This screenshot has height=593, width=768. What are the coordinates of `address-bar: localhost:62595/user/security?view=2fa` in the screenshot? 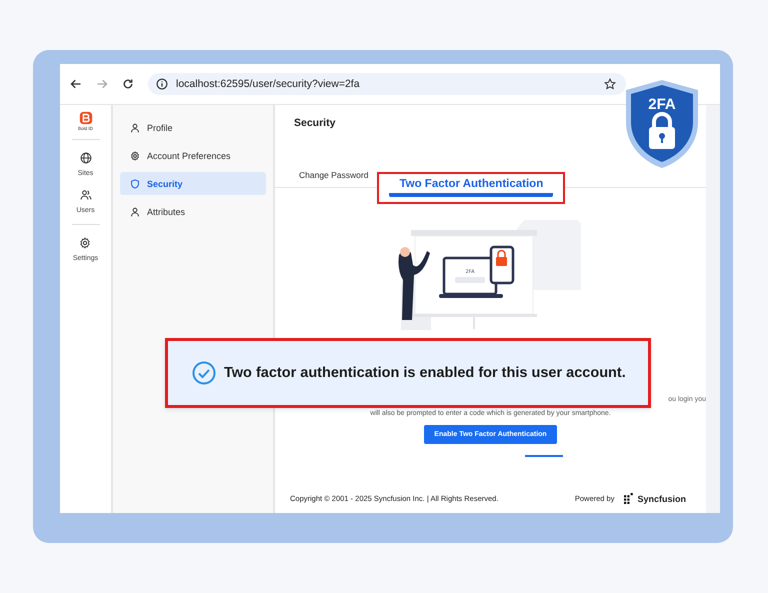 It's located at (387, 84).